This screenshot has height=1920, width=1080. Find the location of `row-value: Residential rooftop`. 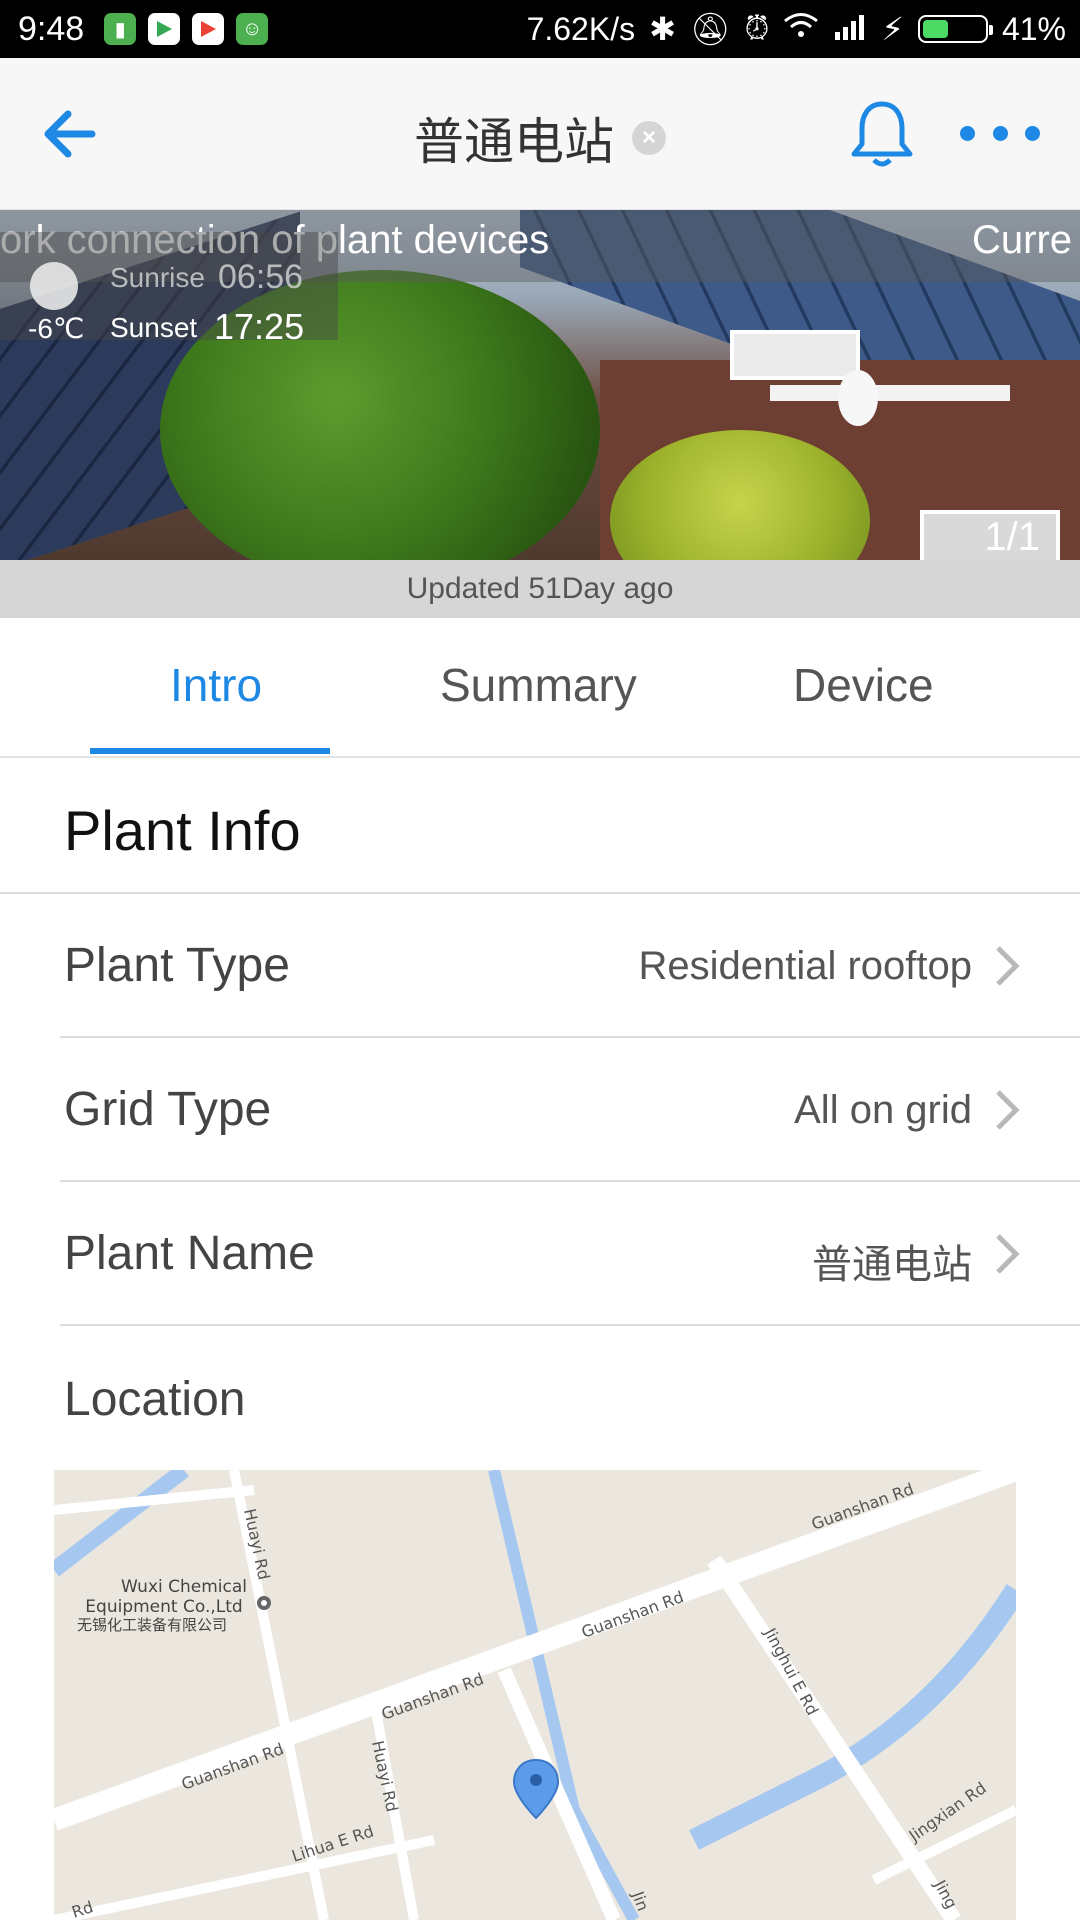

row-value: Residential rooftop is located at coordinates (805, 966).